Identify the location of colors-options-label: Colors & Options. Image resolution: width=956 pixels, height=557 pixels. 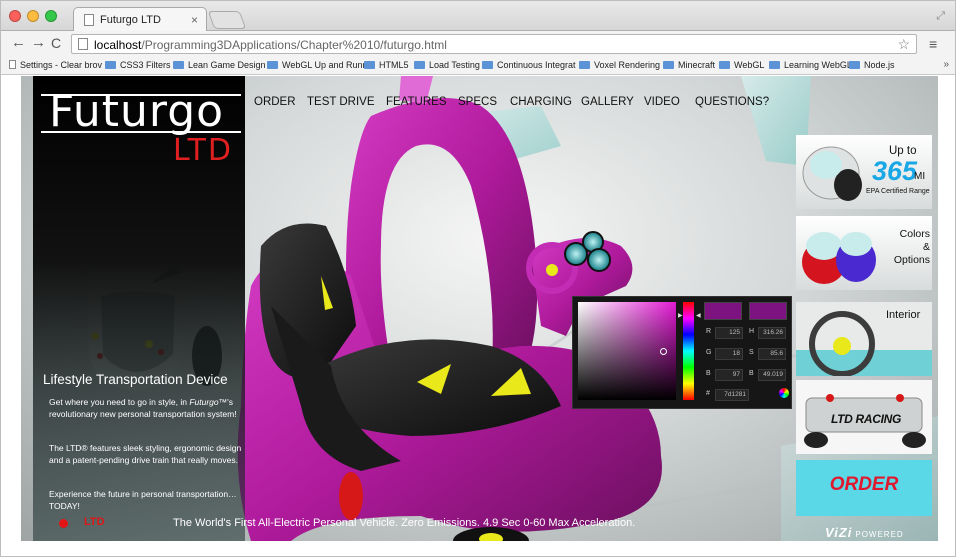
(911, 247).